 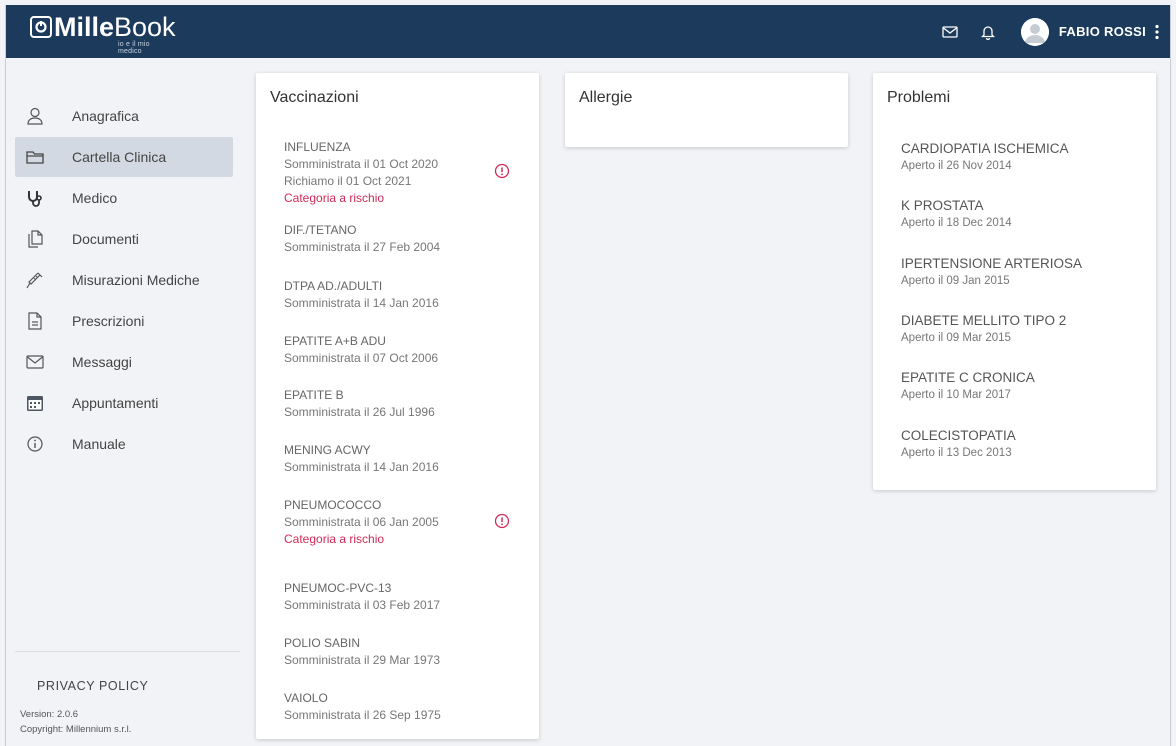 What do you see at coordinates (92, 686) in the screenshot?
I see `privacy-policy-link: PRIVACY POLICY` at bounding box center [92, 686].